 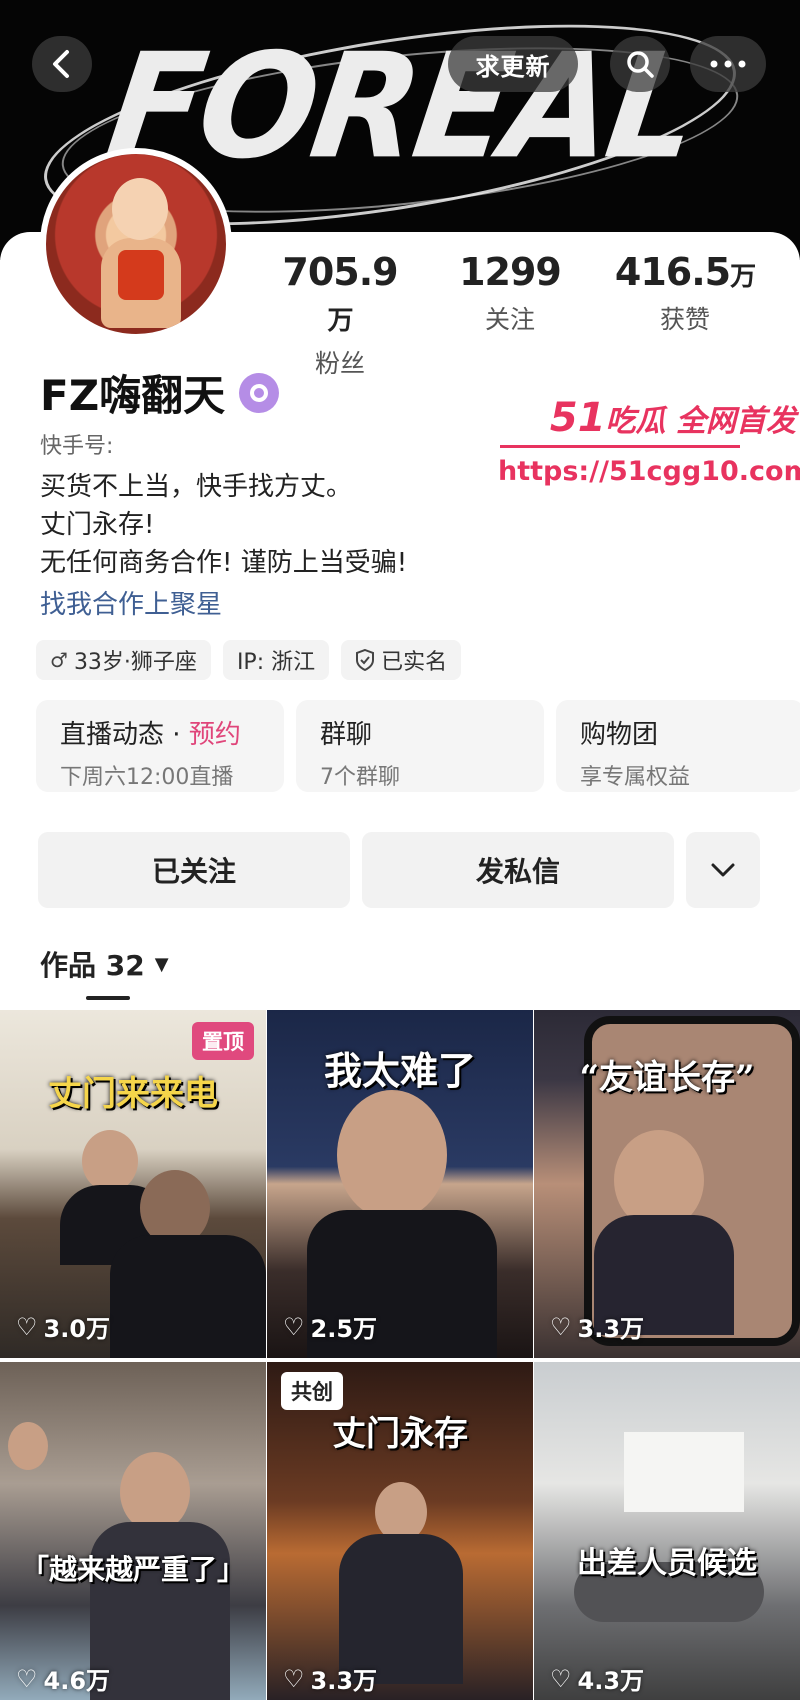 I want to click on real-name-tag: 已实名, so click(x=401, y=660).